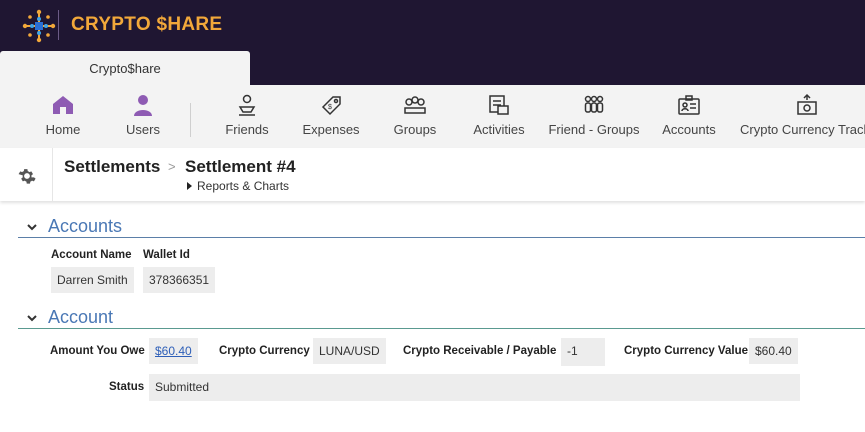 The width and height of the screenshot is (865, 432). I want to click on header-divider, so click(52, 174).